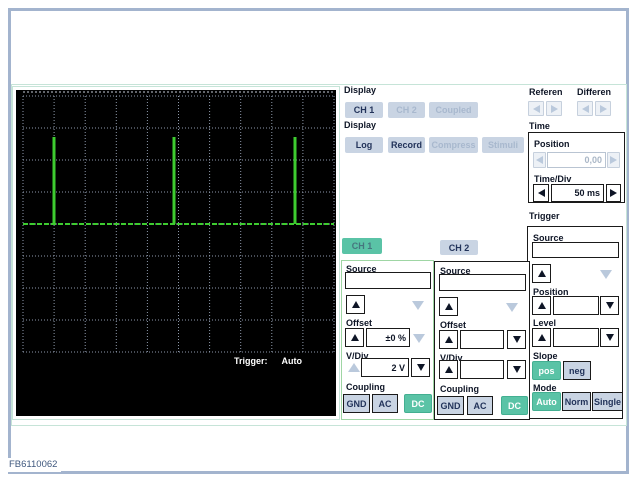  Describe the element at coordinates (453, 145) in the screenshot. I see `compress-button: Compress` at that location.